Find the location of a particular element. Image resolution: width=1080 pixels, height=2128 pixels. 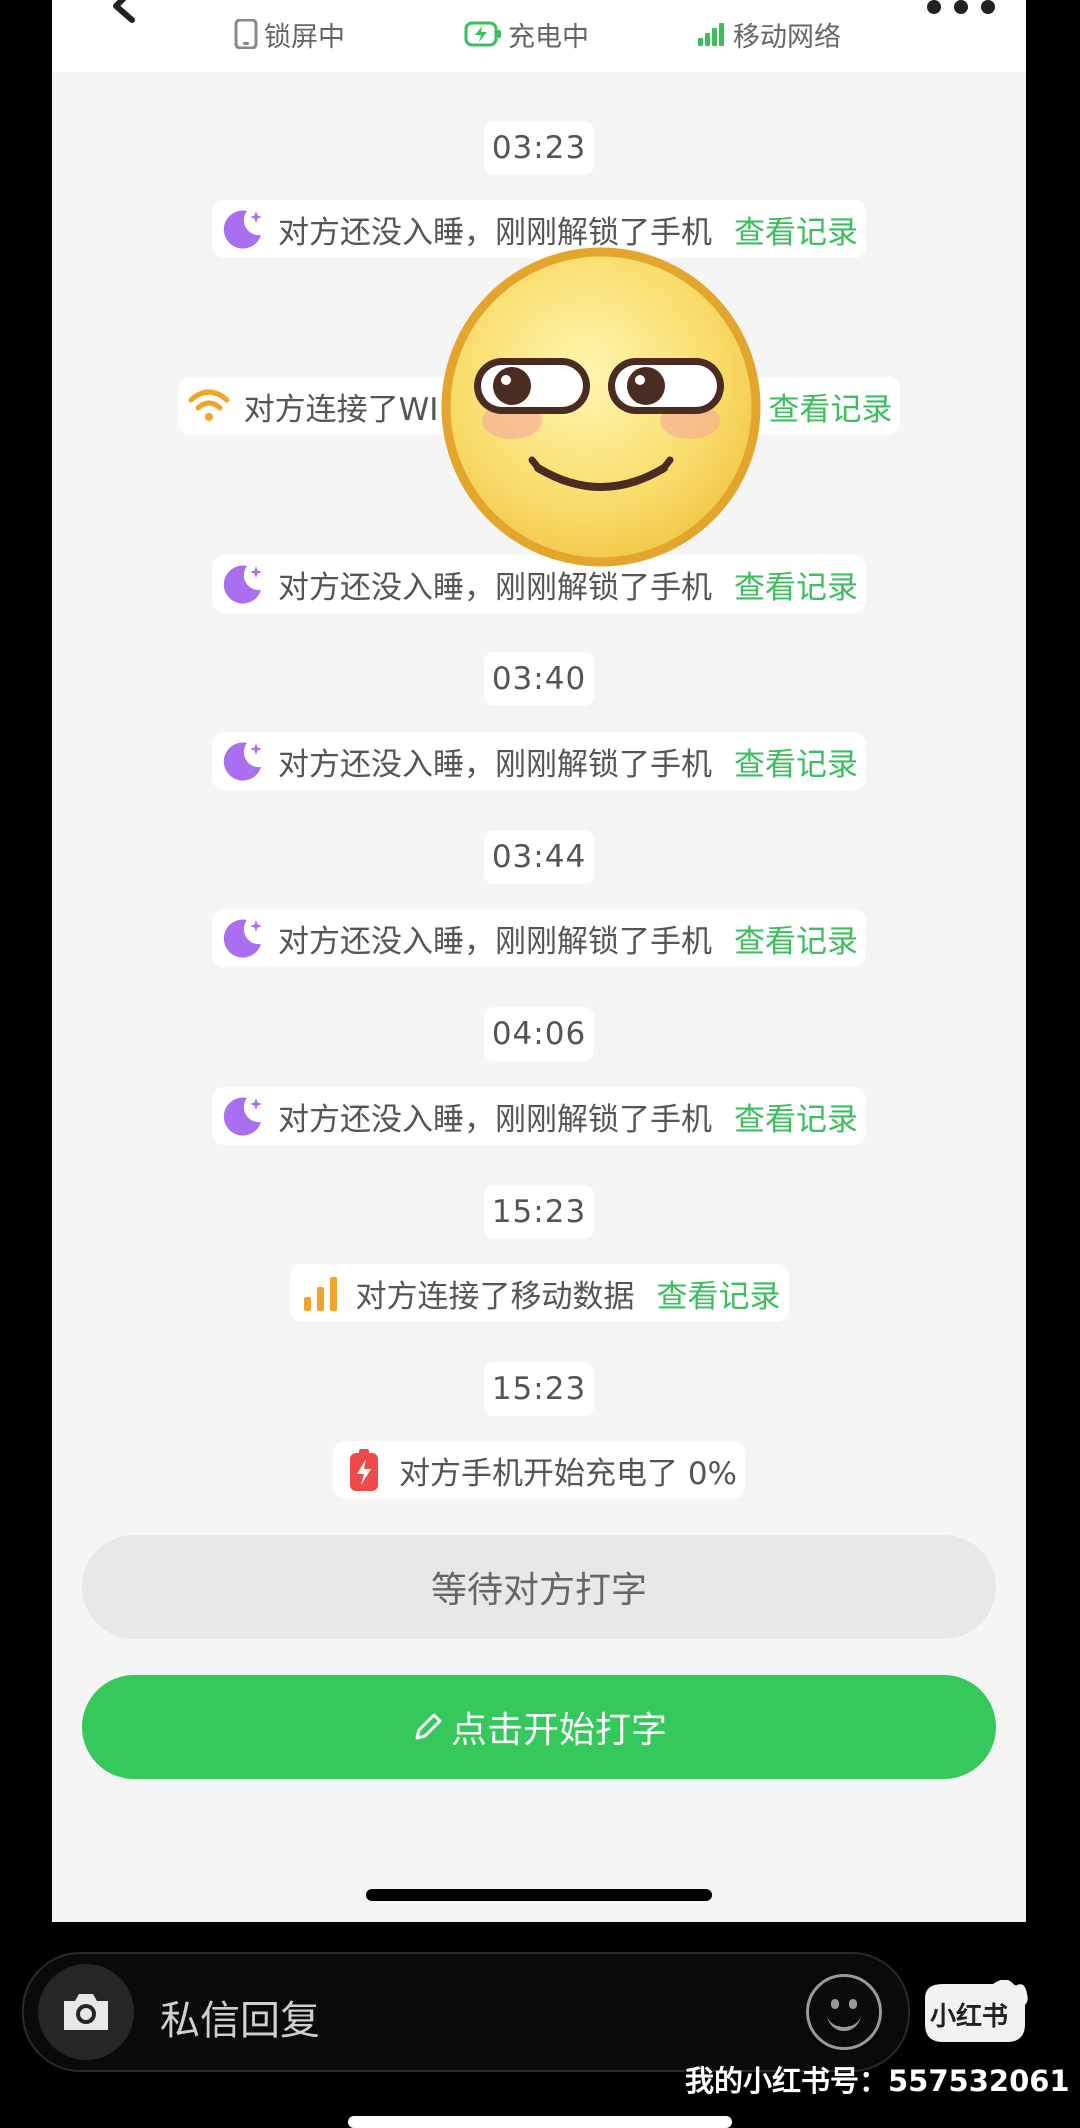

event-text: 对方连接了移动数据 is located at coordinates (495, 1296).